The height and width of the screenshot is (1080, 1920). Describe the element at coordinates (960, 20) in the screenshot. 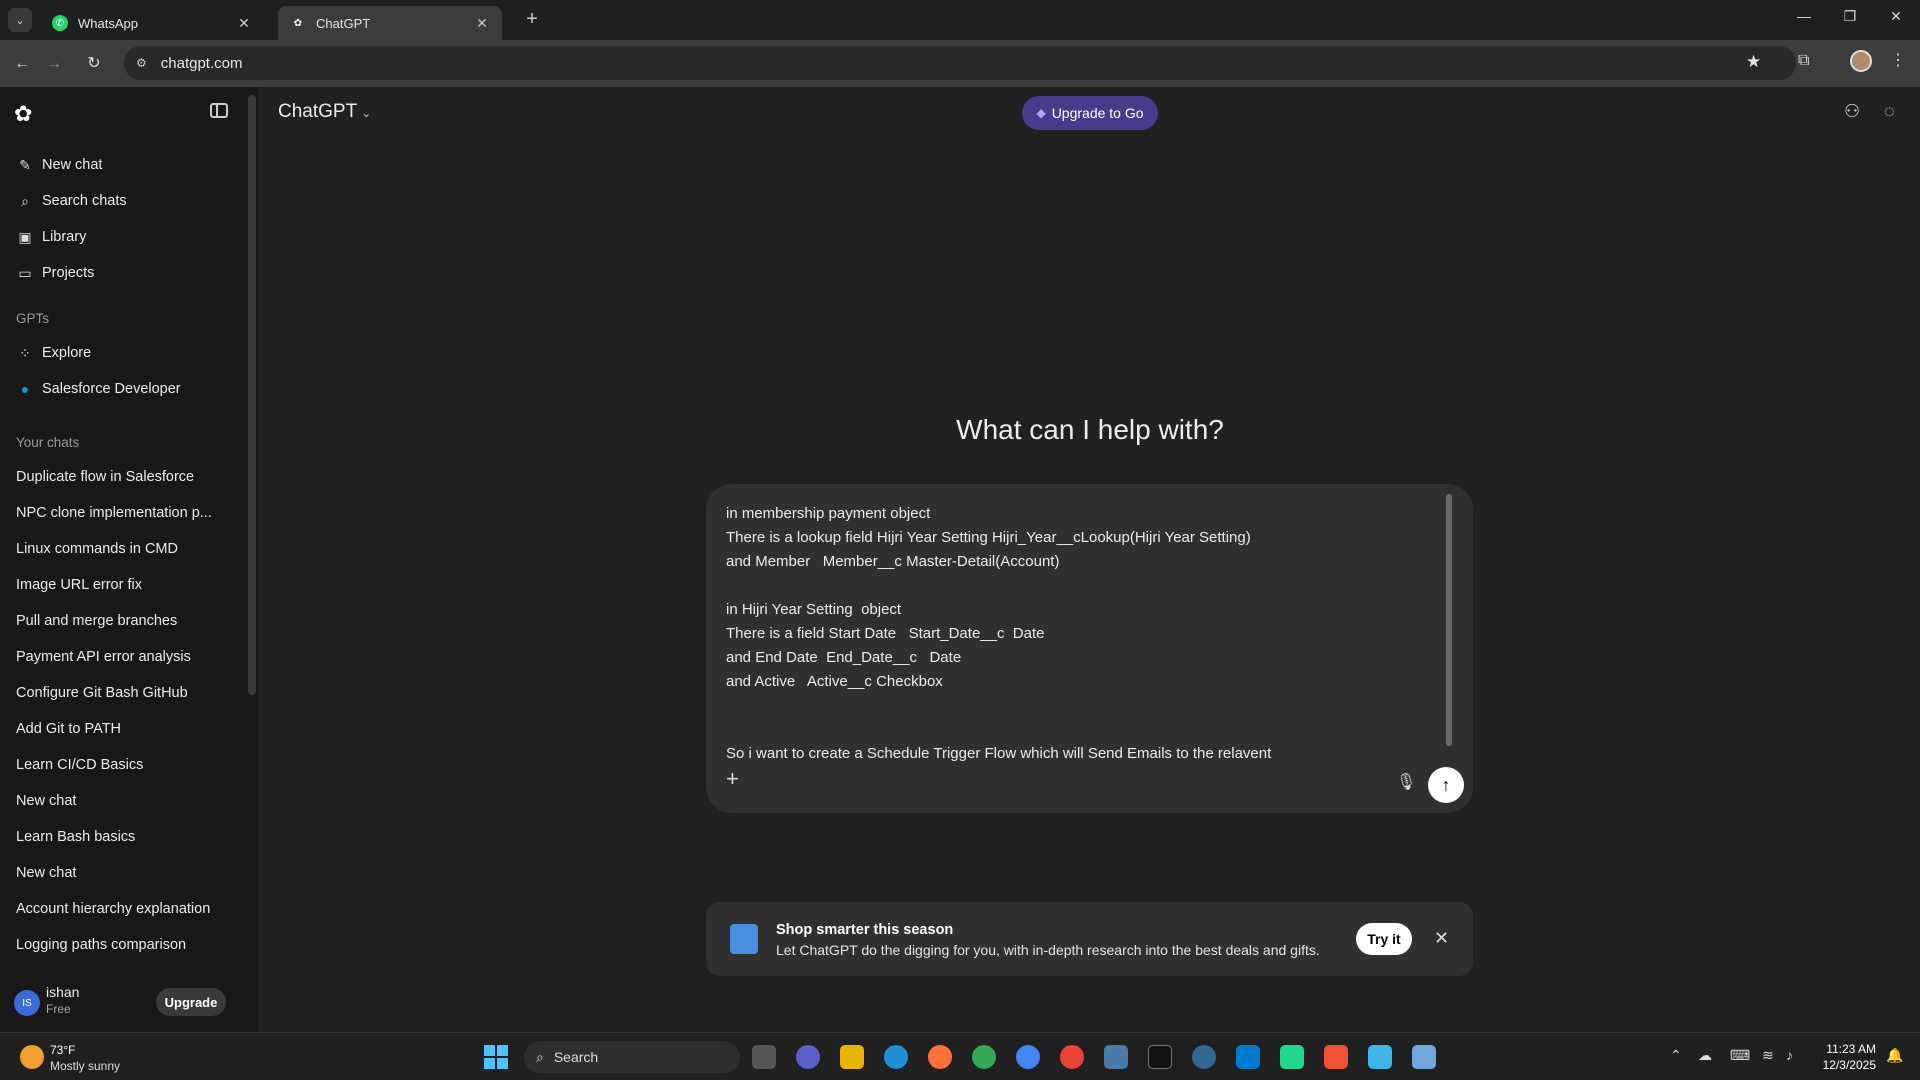

I see `browser-tabbar: ⌄ ✆ WhatsApp ✕ ✿ ChatGPT ✕ + — ❐ ✕` at that location.